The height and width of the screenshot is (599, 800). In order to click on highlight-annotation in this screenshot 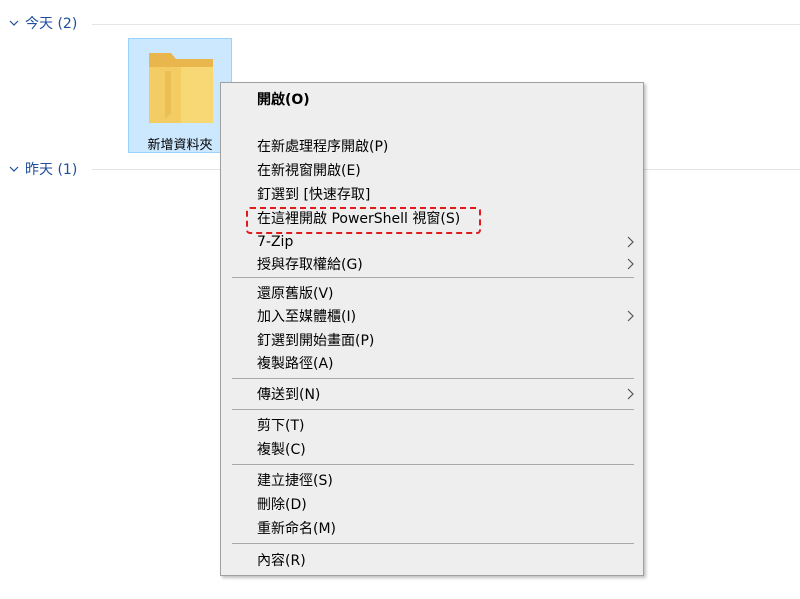, I will do `click(363, 220)`.